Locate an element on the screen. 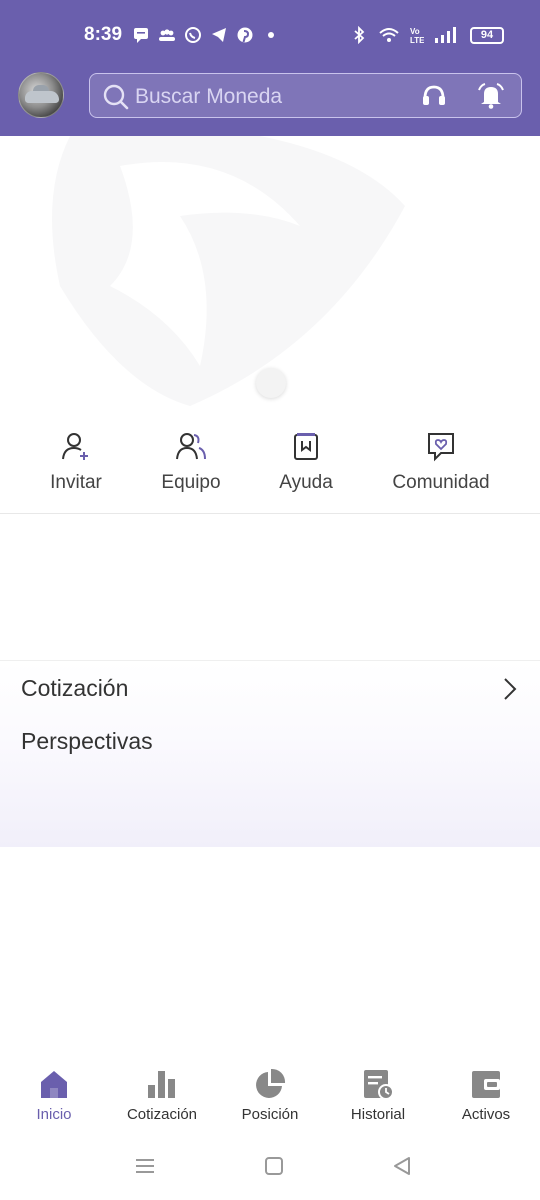 Image resolution: width=540 pixels, height=1200 pixels. quotes-section-title: Cotización is located at coordinates (74, 688).